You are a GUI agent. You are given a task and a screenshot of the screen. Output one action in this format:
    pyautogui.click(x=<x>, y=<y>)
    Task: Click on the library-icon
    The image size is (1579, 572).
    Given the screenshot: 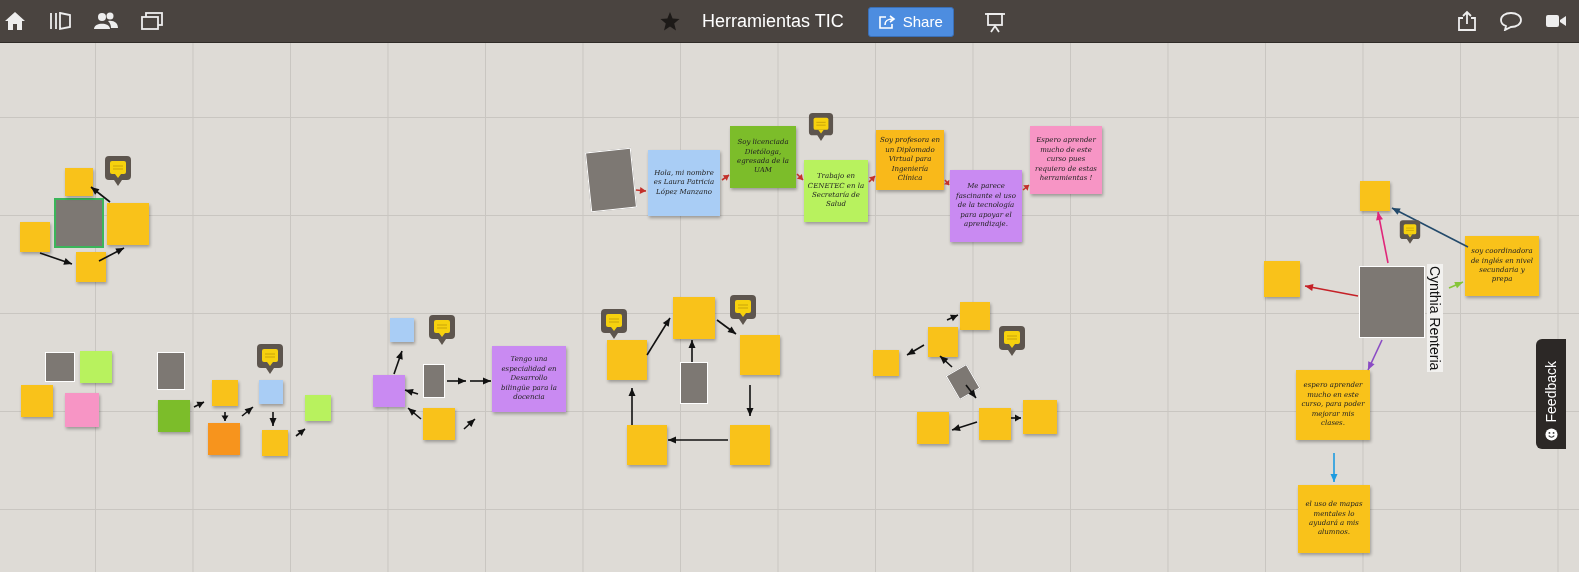 What is the action you would take?
    pyautogui.click(x=60, y=21)
    